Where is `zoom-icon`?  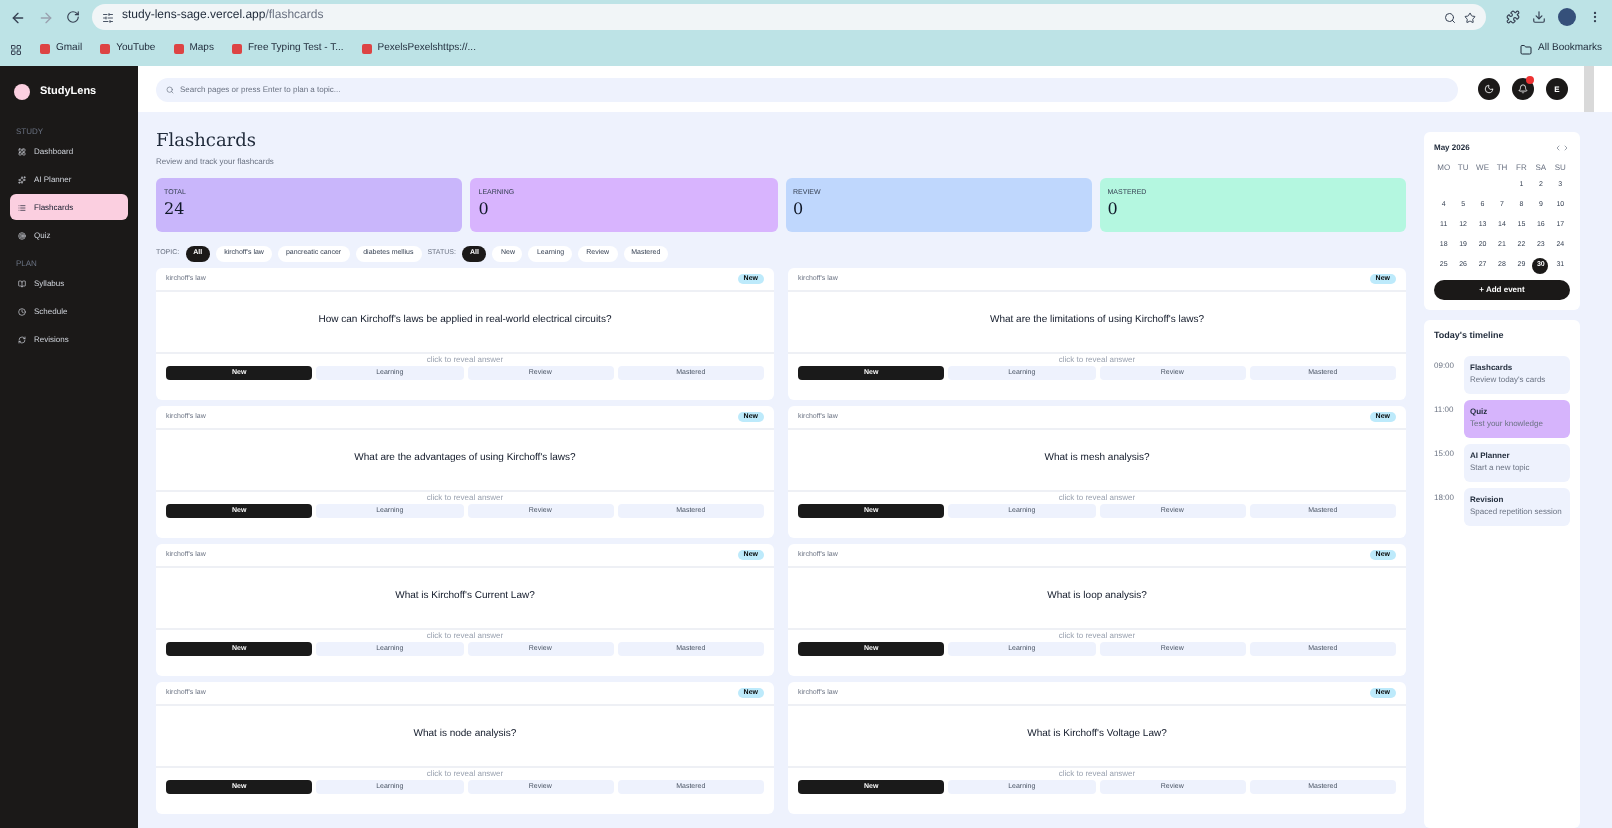 zoom-icon is located at coordinates (1450, 17).